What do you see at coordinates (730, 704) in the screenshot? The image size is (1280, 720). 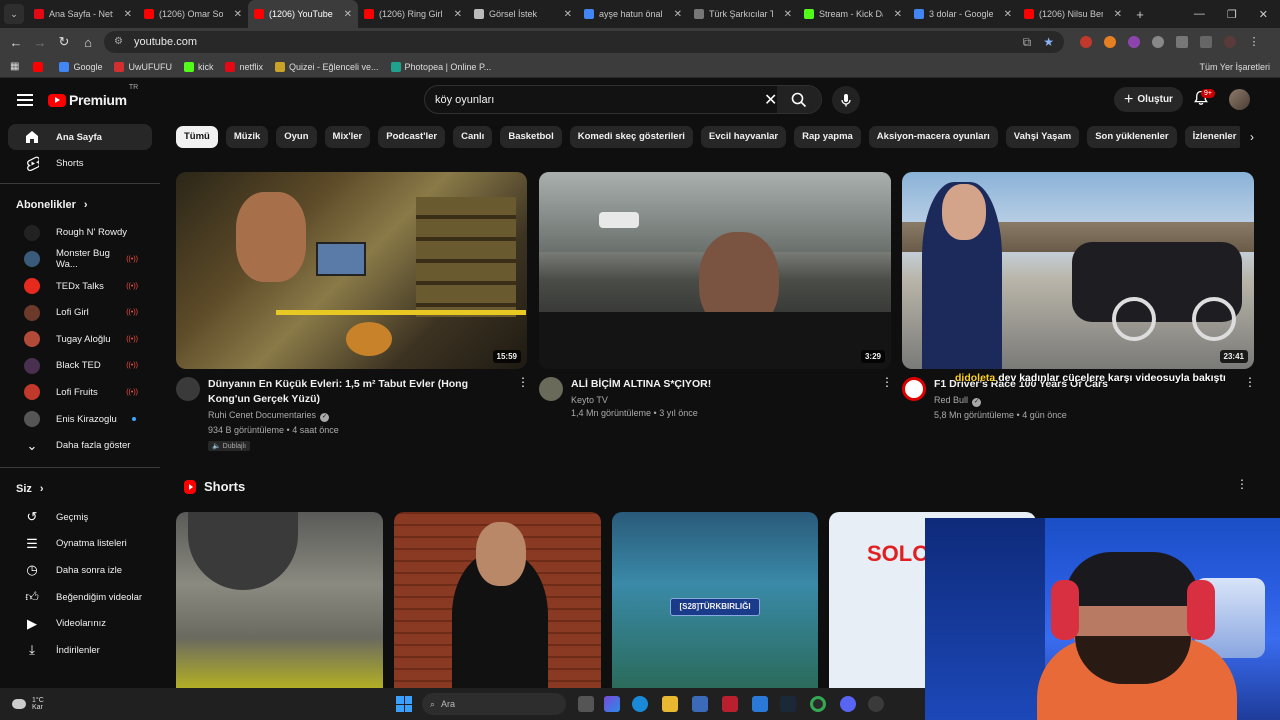 I see `app-icon` at bounding box center [730, 704].